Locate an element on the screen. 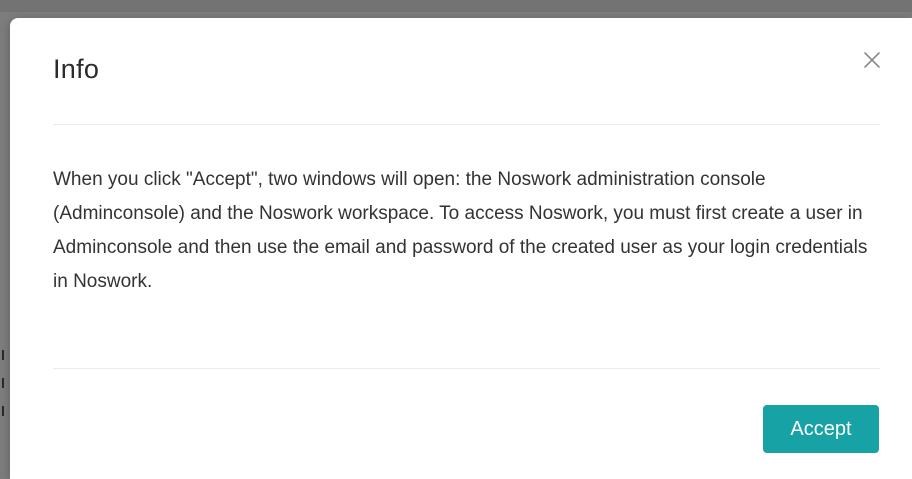 This screenshot has width=912, height=479. accept-button: Accept is located at coordinates (821, 429).